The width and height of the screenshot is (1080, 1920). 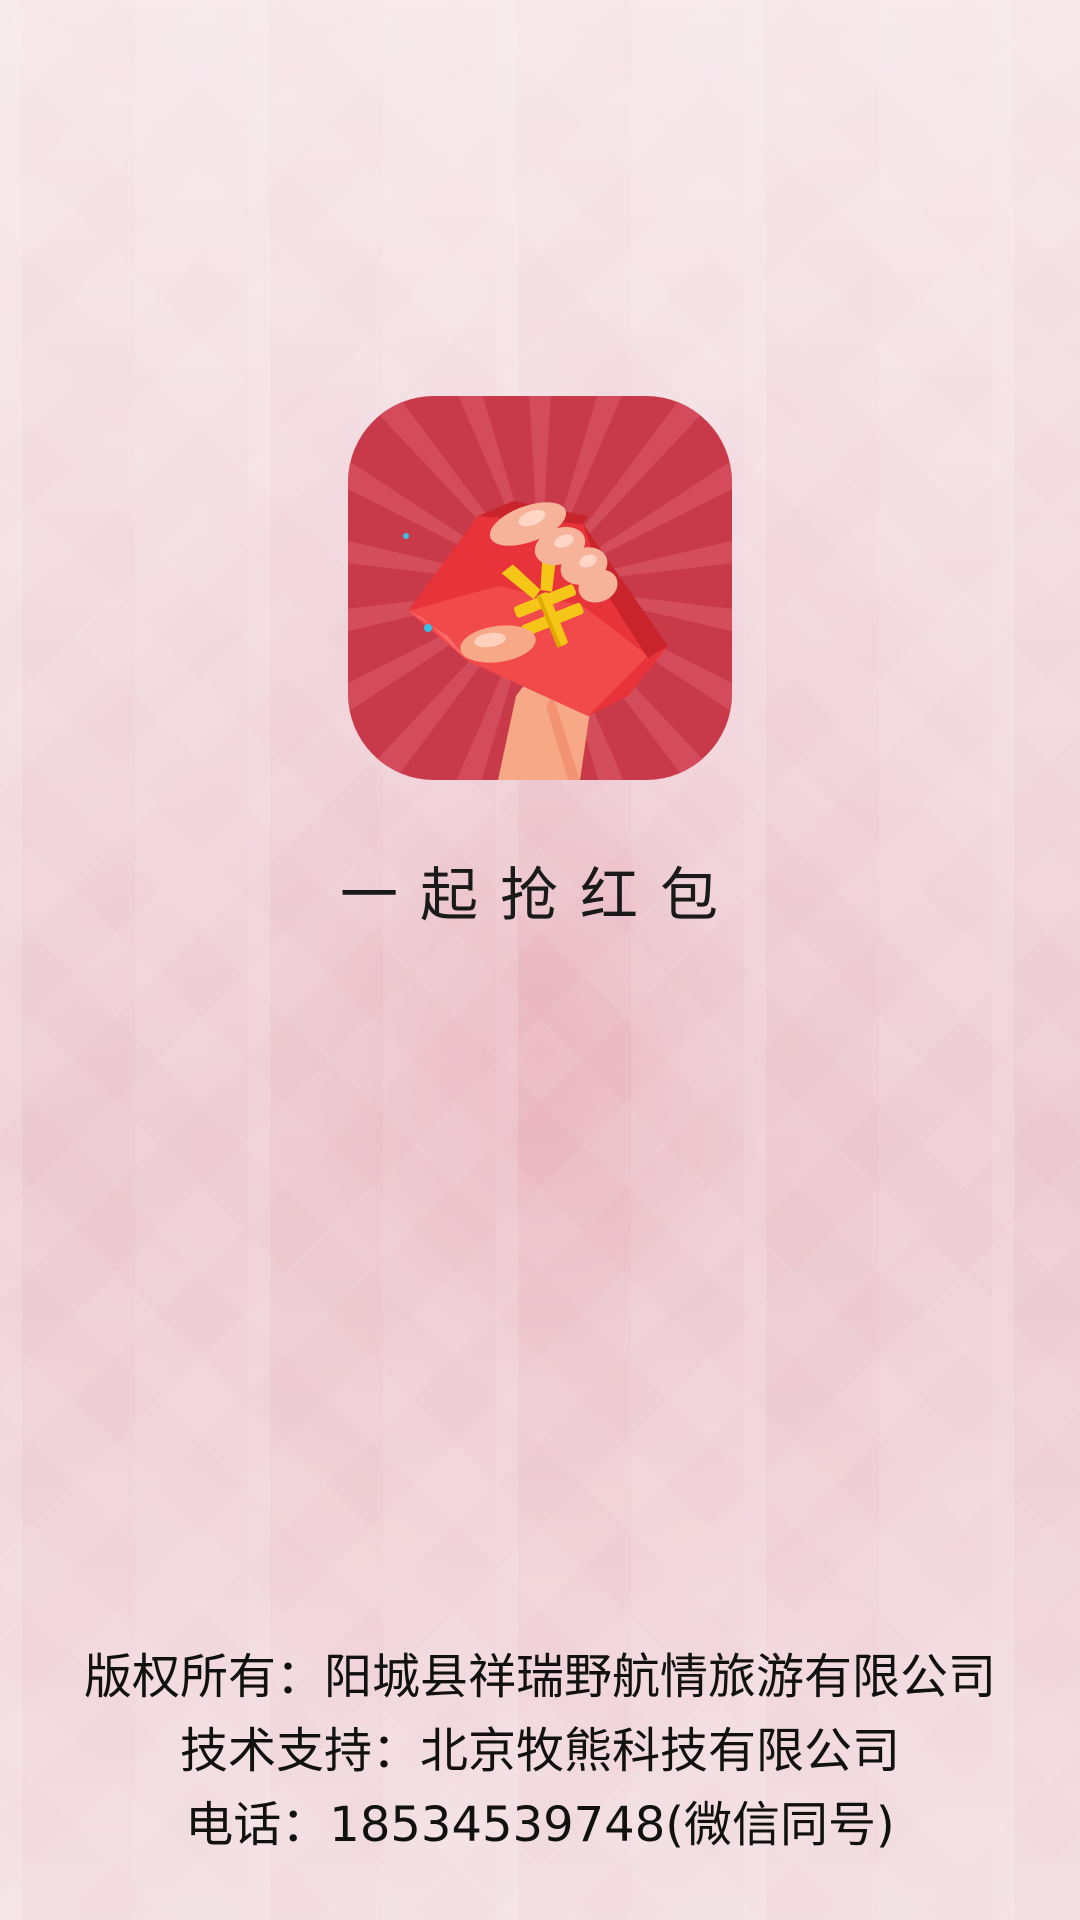 I want to click on red-envelope-hand-icon, so click(x=540, y=588).